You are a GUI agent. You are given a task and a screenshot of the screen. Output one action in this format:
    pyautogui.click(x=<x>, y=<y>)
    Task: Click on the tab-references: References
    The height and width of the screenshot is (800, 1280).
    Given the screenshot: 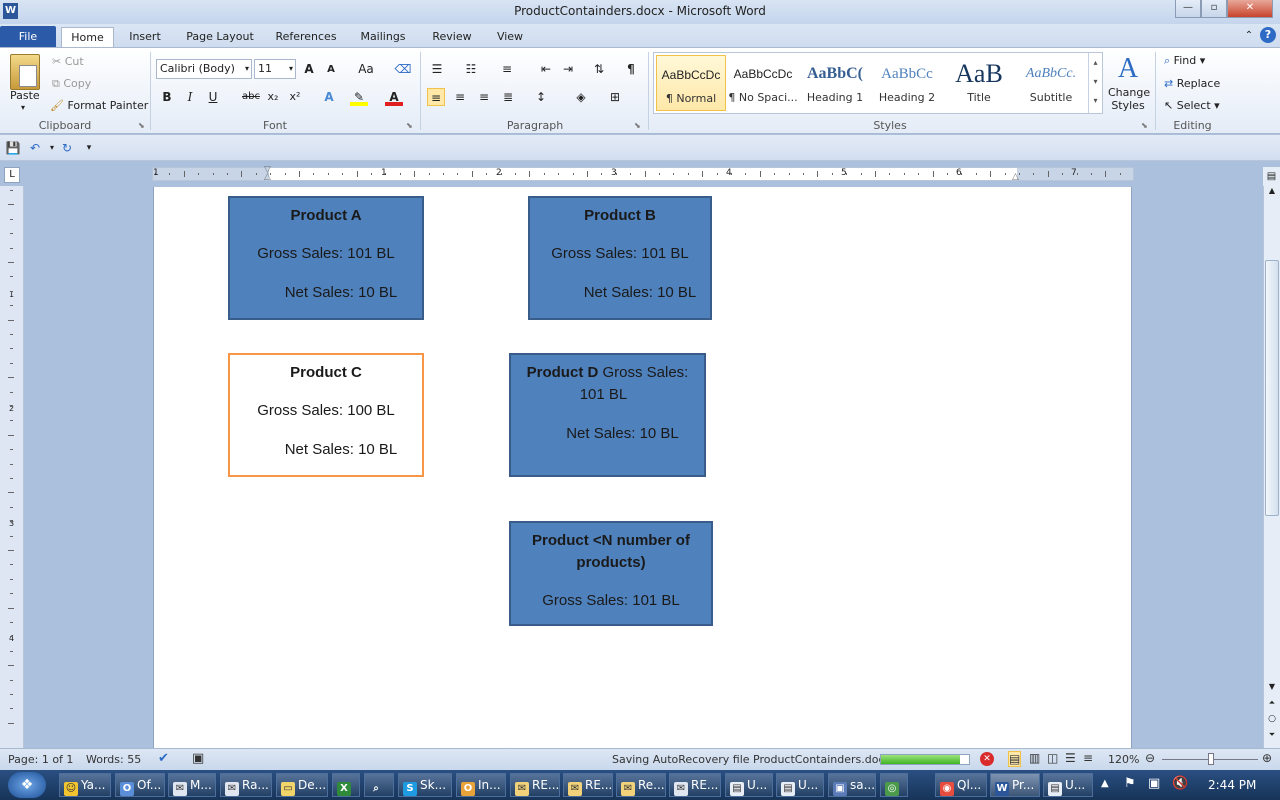 What is the action you would take?
    pyautogui.click(x=306, y=38)
    